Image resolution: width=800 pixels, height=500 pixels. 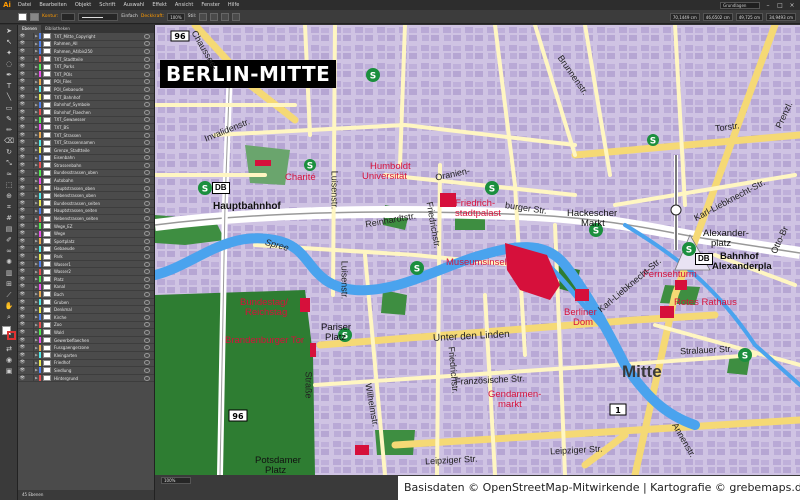 What do you see at coordinates (9, 31) in the screenshot?
I see `selection-tool-icon: ➤` at bounding box center [9, 31].